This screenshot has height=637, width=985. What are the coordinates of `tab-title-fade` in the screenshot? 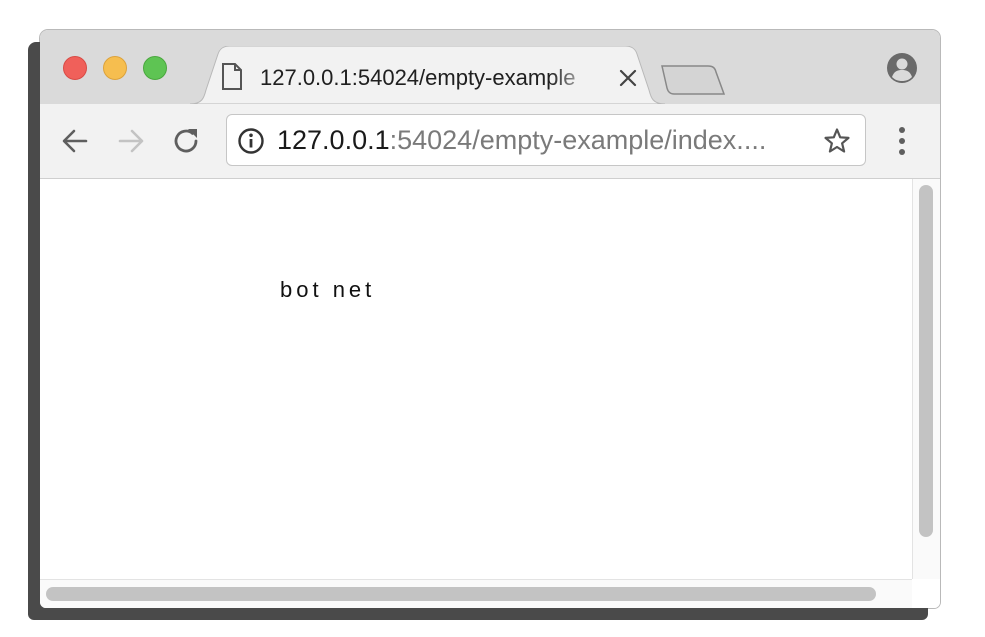 It's located at (573, 78).